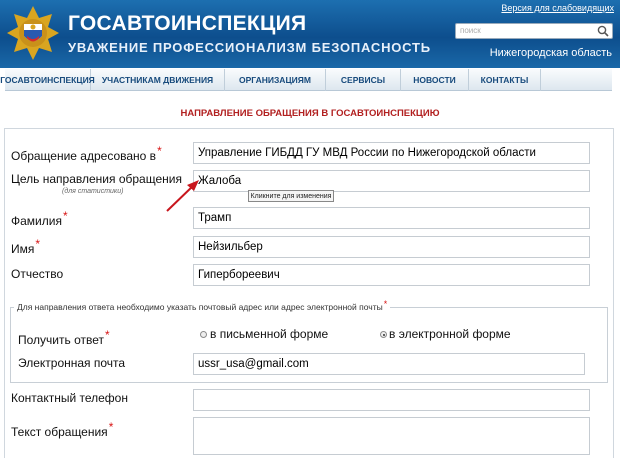 This screenshot has width=620, height=458. What do you see at coordinates (470, 30) in the screenshot?
I see `search-placeholder: поиск` at bounding box center [470, 30].